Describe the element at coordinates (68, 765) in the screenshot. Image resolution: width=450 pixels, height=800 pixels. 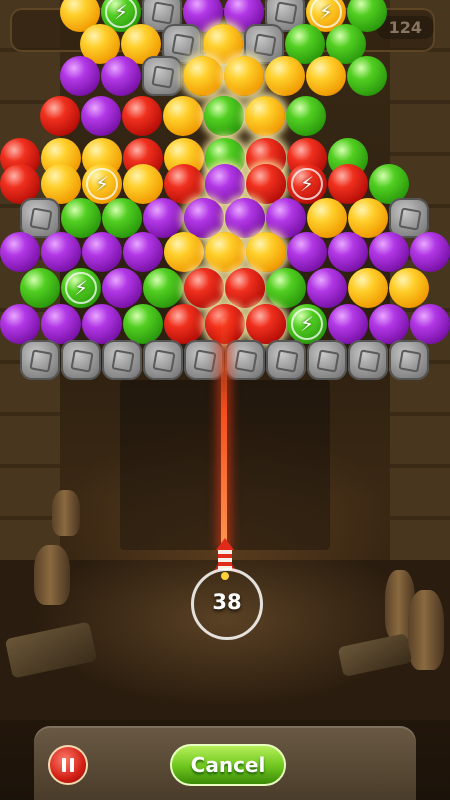
I see `pause-button` at that location.